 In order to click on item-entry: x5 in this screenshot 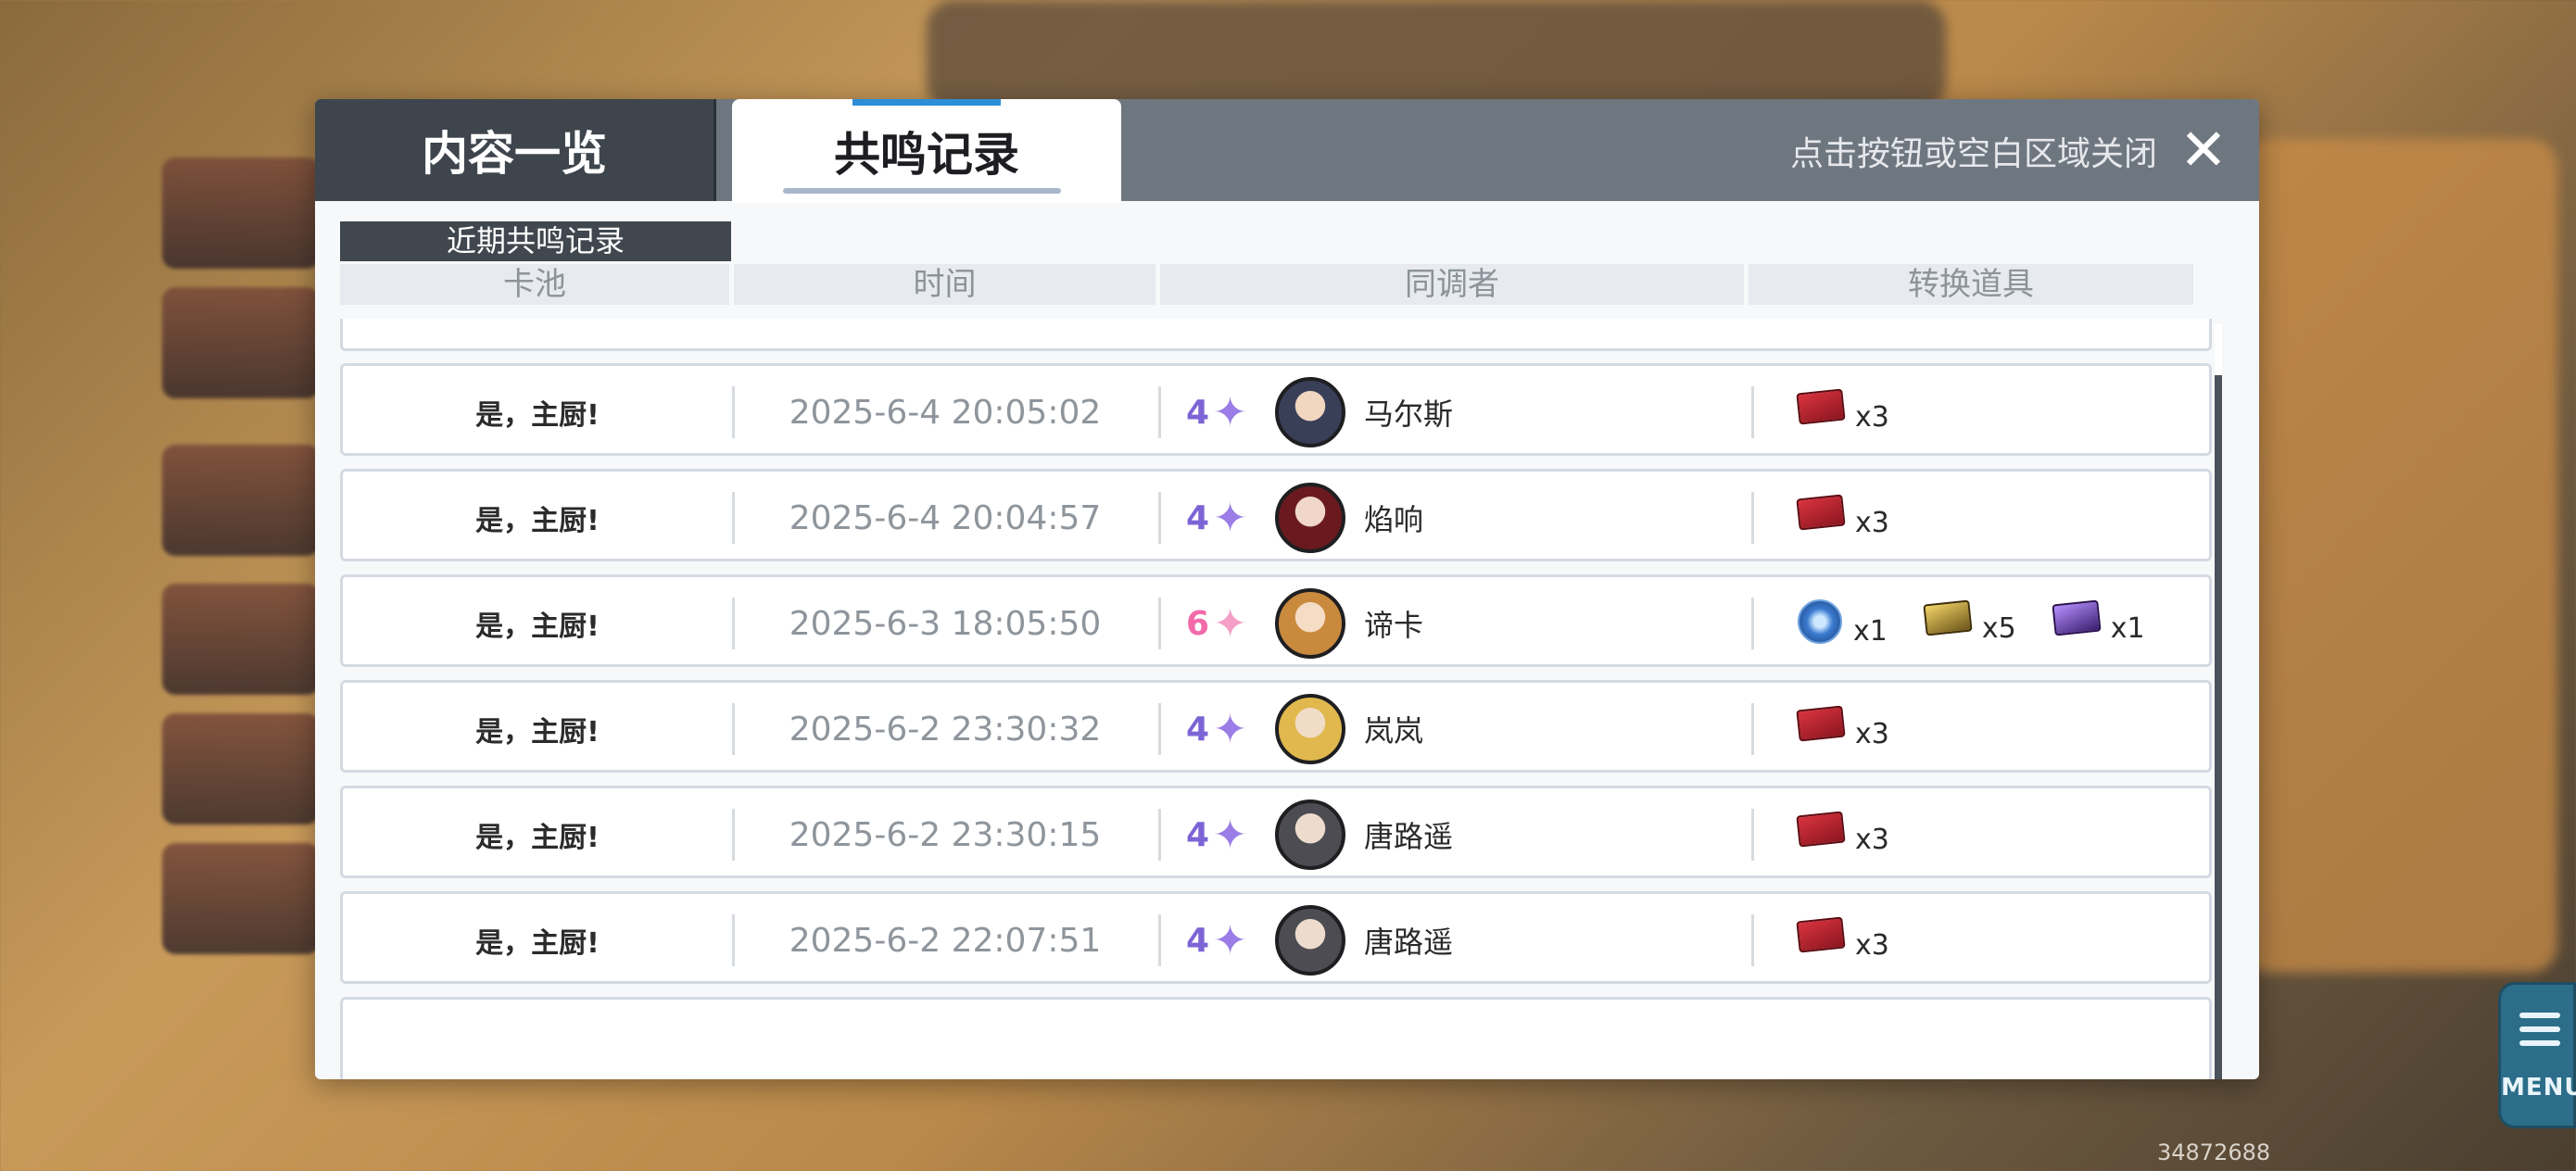, I will do `click(1970, 622)`.